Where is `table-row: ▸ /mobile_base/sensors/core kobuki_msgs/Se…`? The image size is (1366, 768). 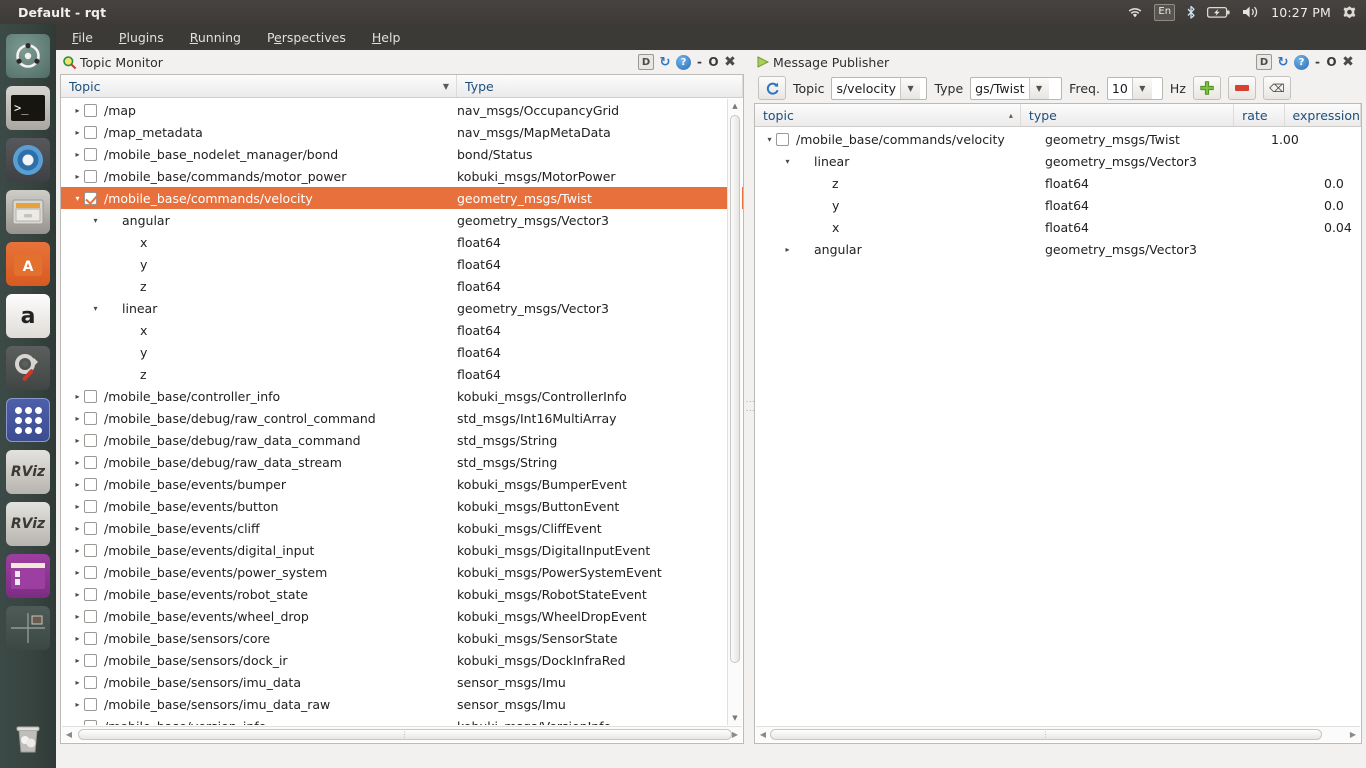
table-row: ▸ /mobile_base/sensors/core kobuki_msgs/Se… is located at coordinates (402, 638).